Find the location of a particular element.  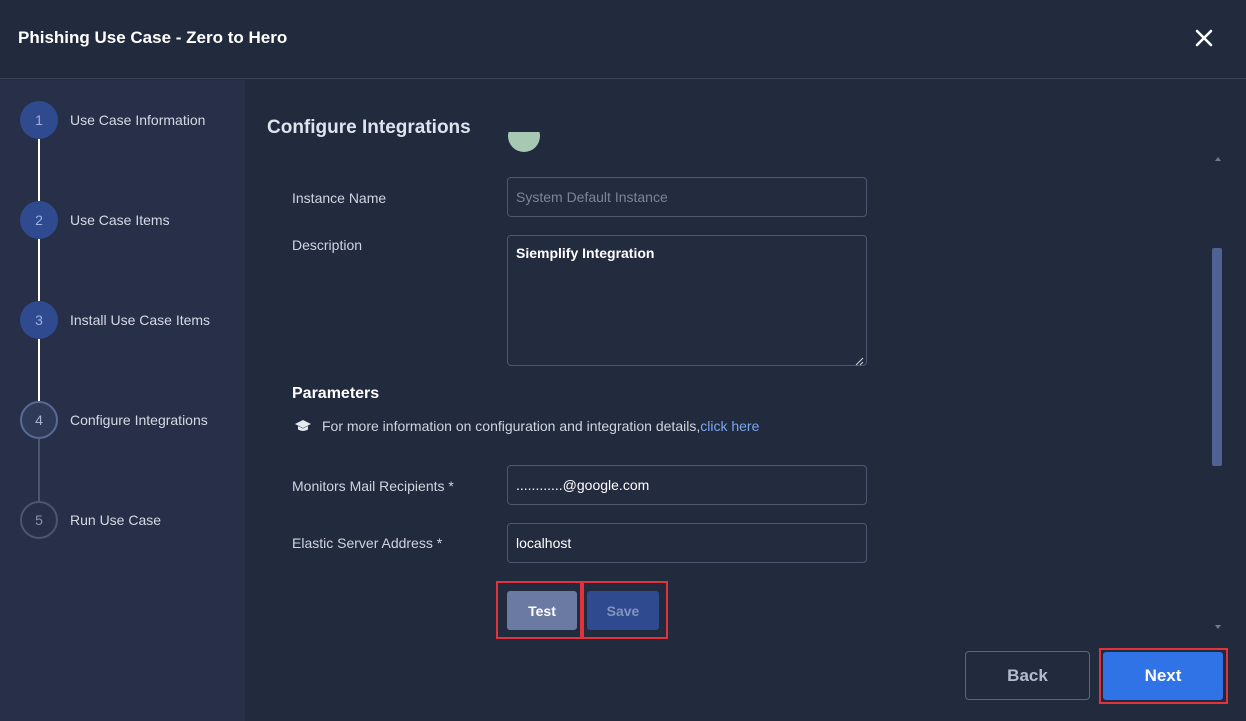

step-number: 2 is located at coordinates (39, 220).